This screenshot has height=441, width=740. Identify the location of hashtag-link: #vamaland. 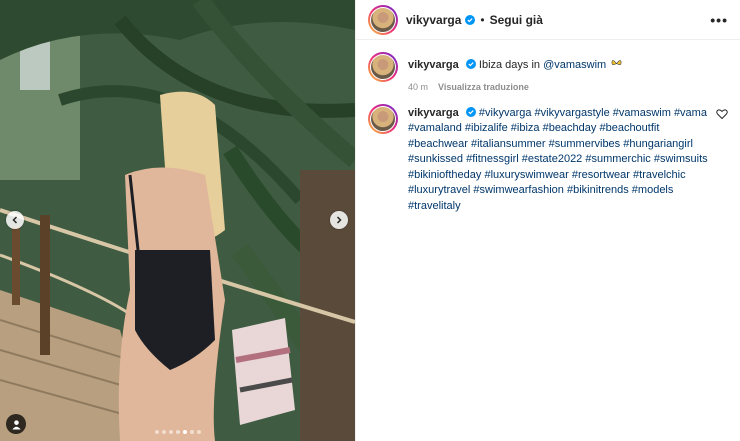
(435, 128).